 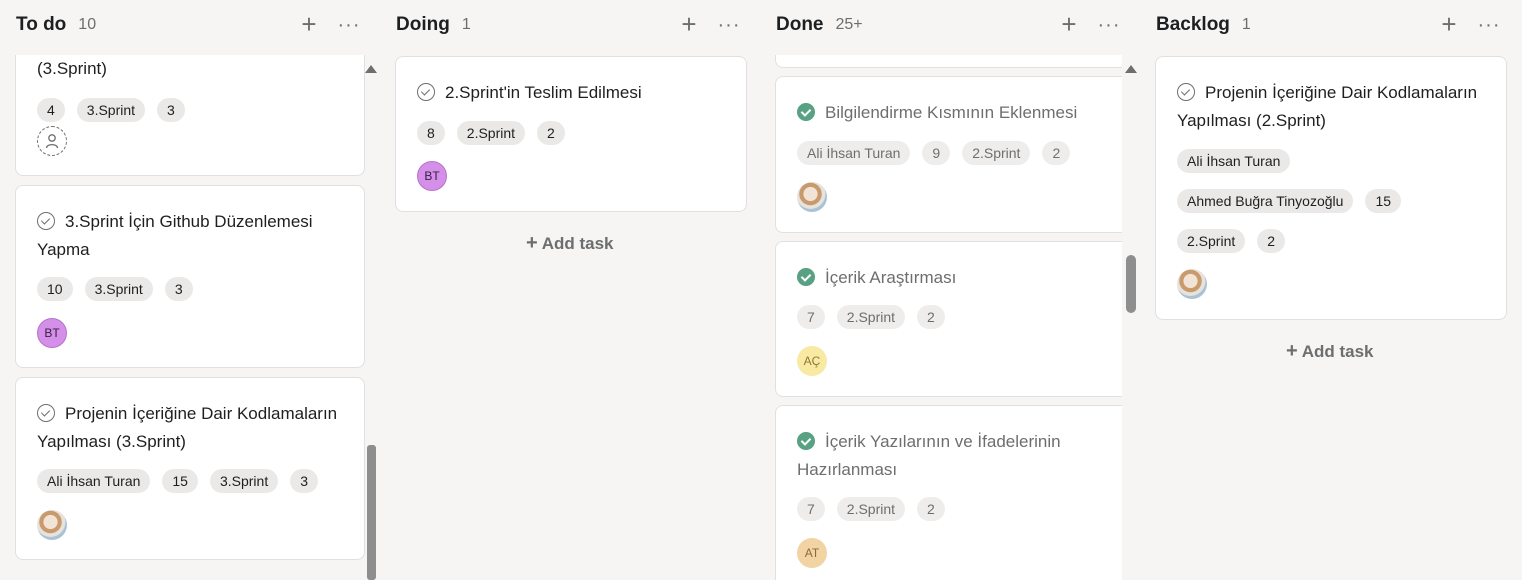 I want to click on column-header: To do 10 + ···, so click(x=190, y=25).